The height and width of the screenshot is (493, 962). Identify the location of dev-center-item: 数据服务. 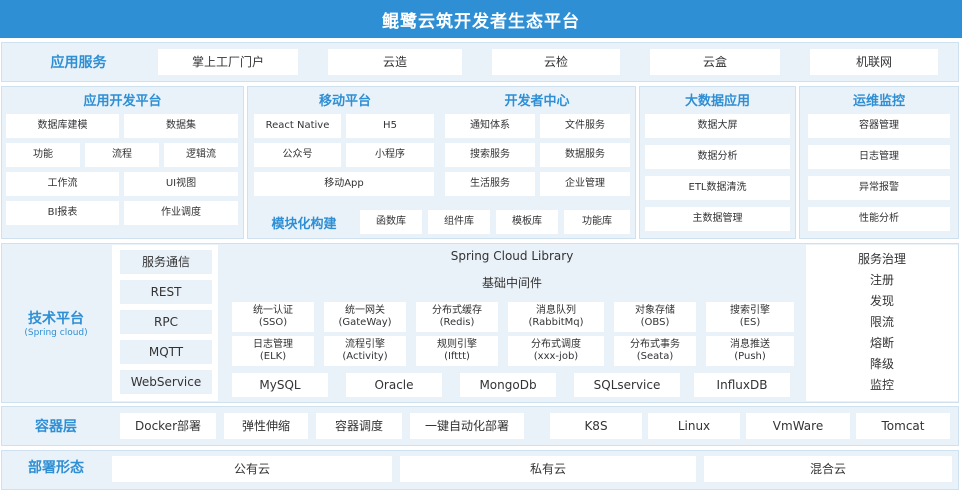
(585, 155).